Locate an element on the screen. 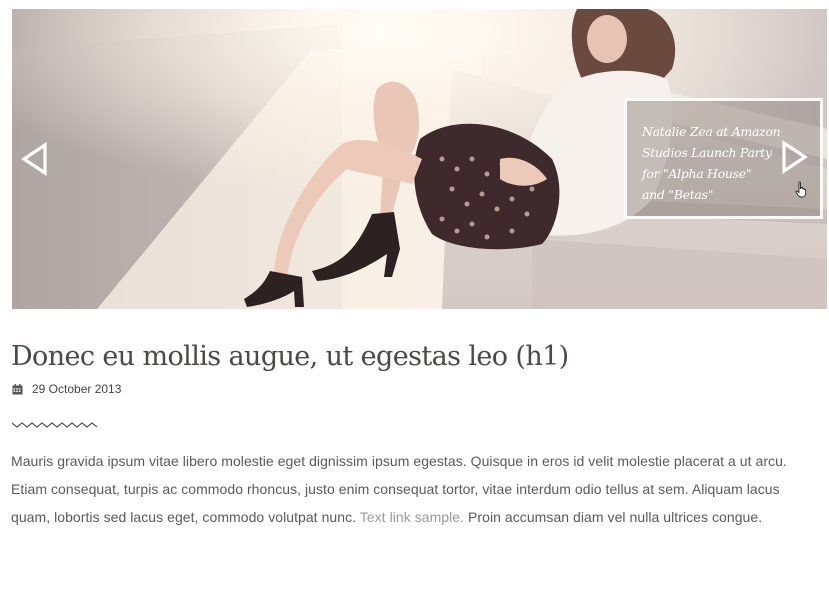  triangle-left-outline-icon is located at coordinates (34, 159).